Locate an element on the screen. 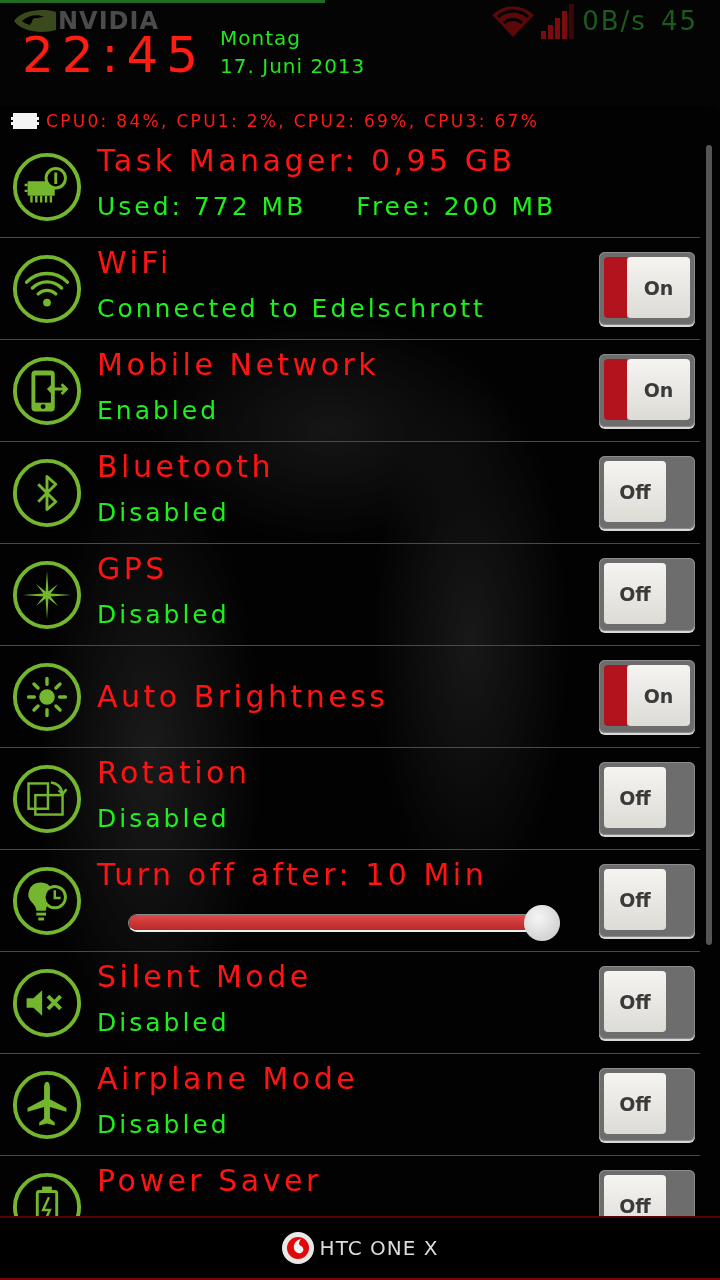  bluetooth-icon is located at coordinates (47, 492).